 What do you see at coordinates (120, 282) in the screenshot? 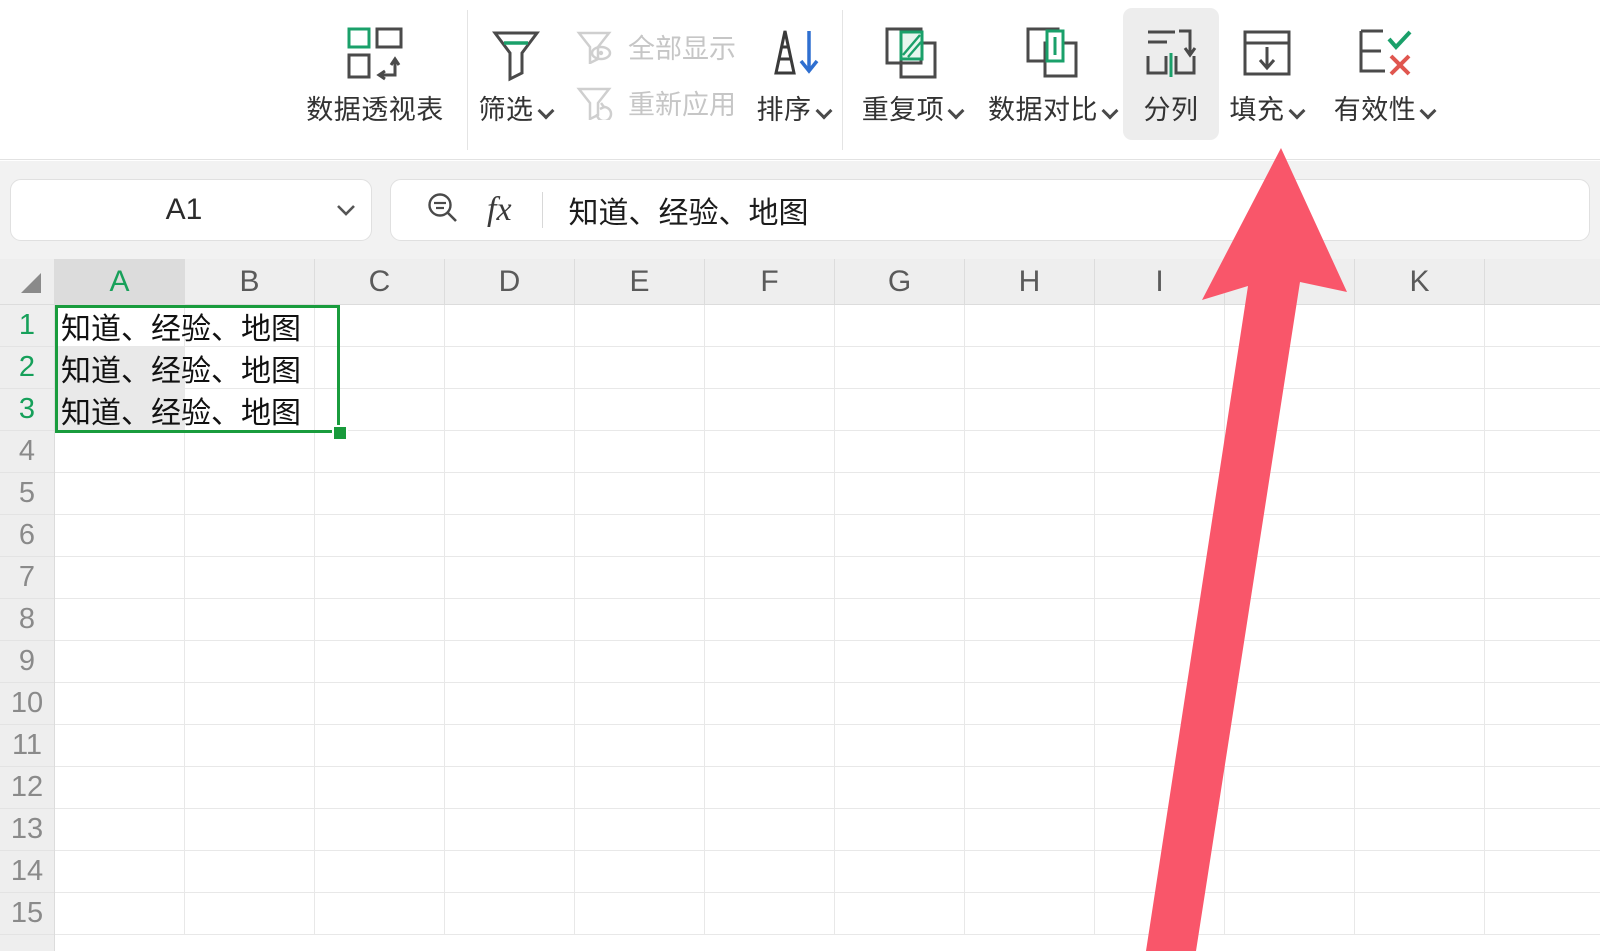
I see `column-header-a: A` at bounding box center [120, 282].